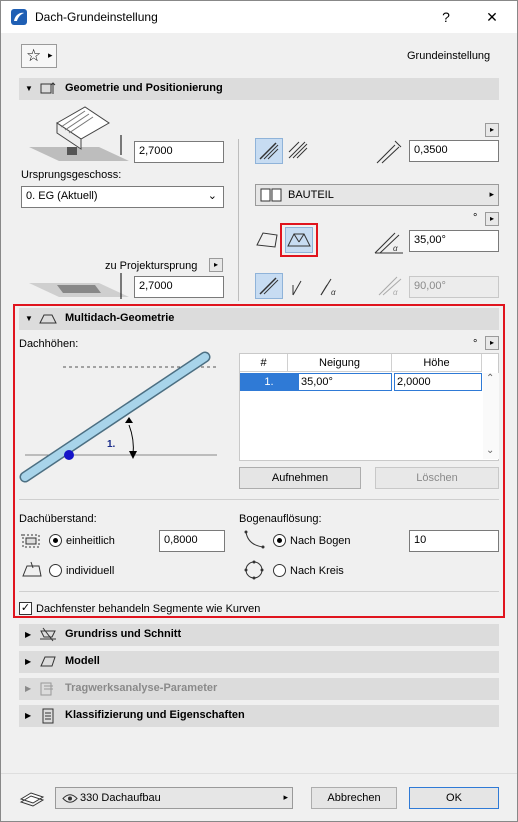 Image resolution: width=518 pixels, height=822 pixels. I want to click on arc-segment-icon, so click(254, 539).